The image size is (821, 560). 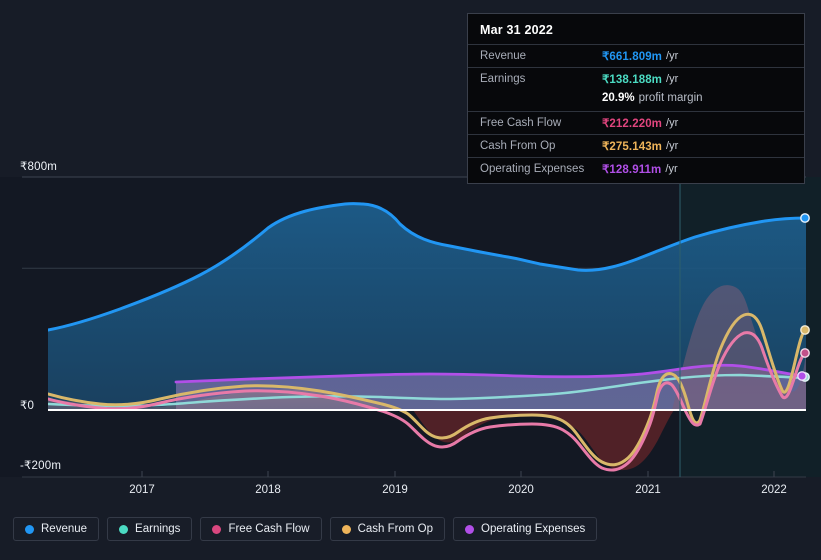 What do you see at coordinates (395, 529) in the screenshot?
I see `legend-label-cash-from-op: Cash From Op` at bounding box center [395, 529].